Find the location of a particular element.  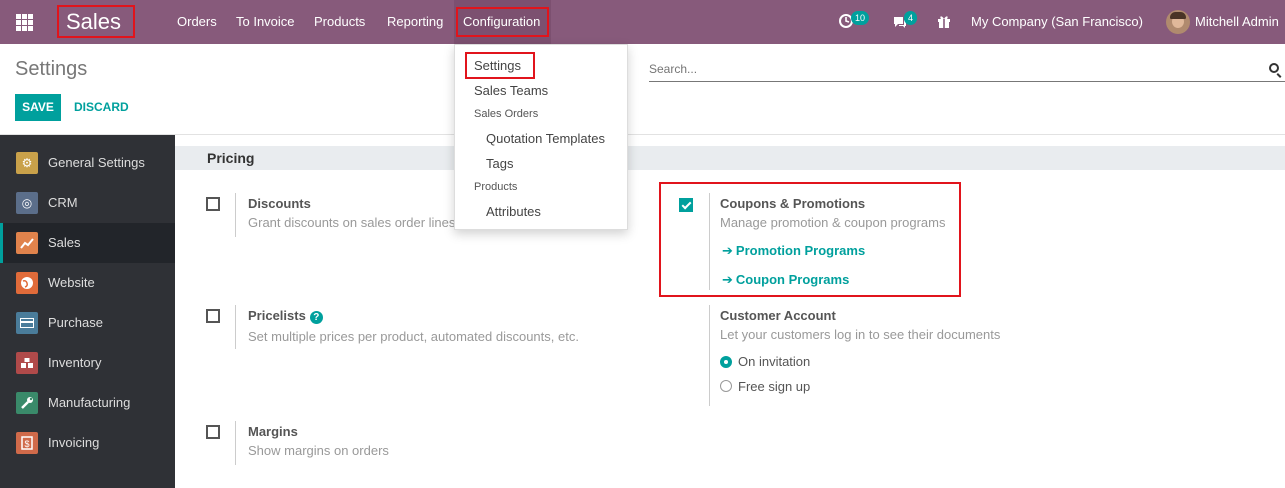

discounts-description: Grant discounts on sales order lines is located at coordinates (352, 222).